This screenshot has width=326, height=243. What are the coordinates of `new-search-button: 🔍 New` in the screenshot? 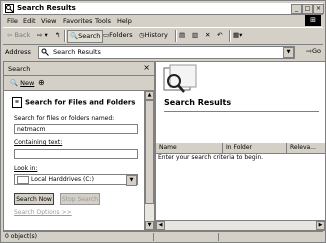 It's located at (22, 83).